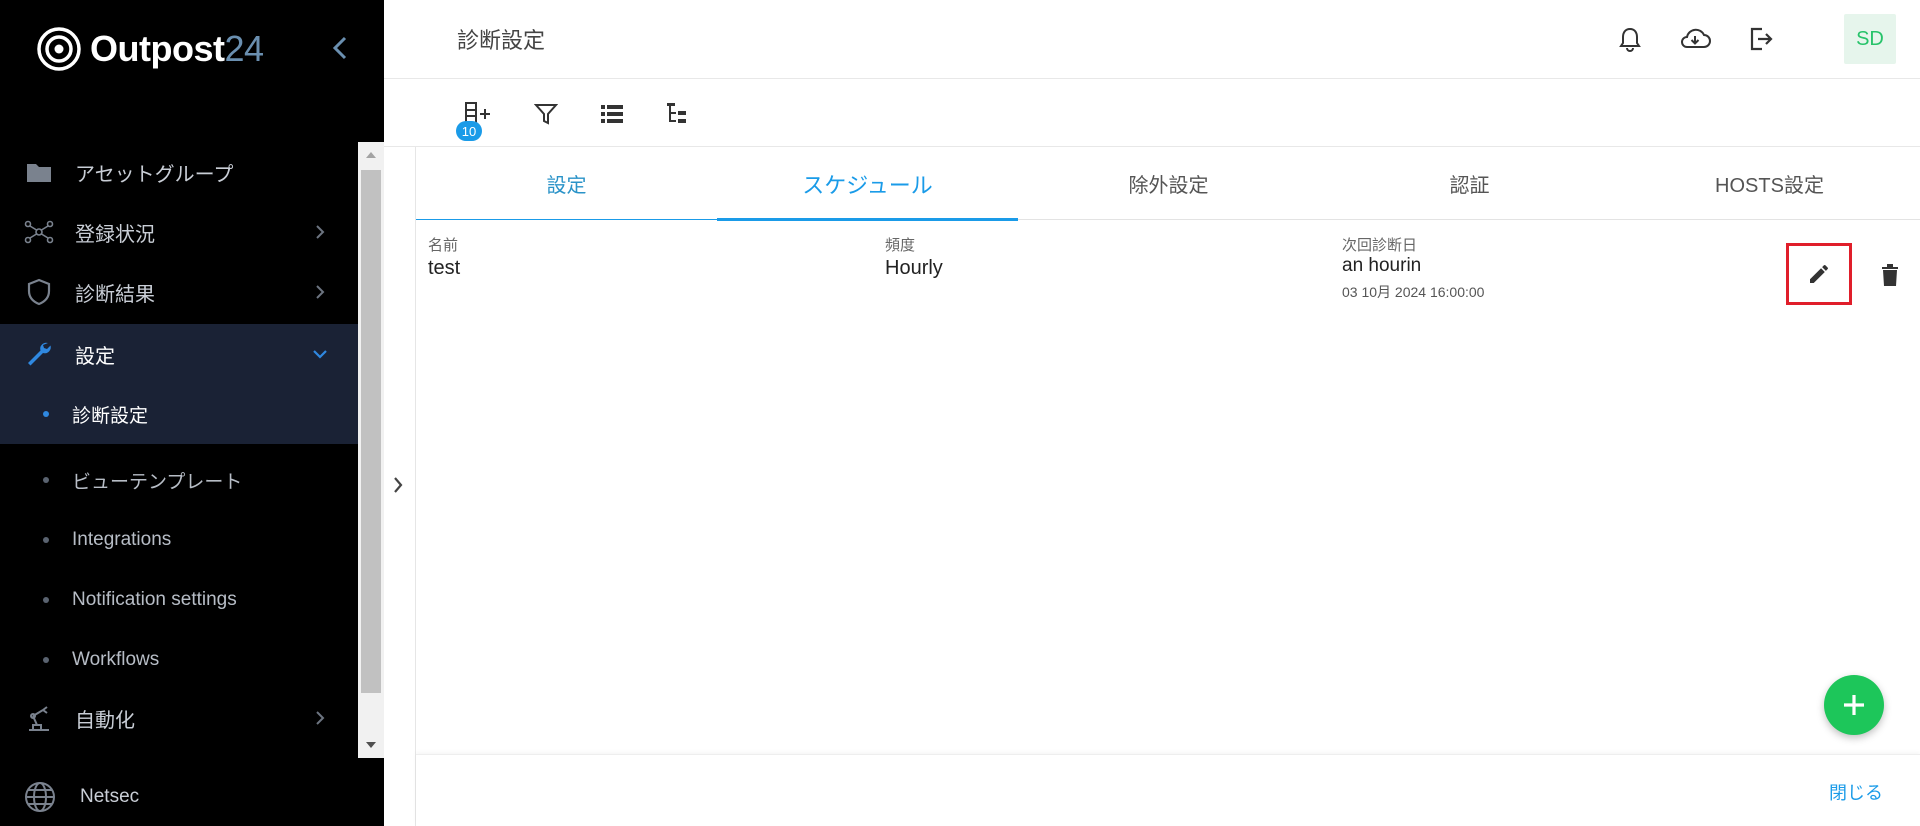 This screenshot has height=826, width=1920. Describe the element at coordinates (154, 599) in the screenshot. I see `sidebar-subitem-label: Notification settings` at that location.